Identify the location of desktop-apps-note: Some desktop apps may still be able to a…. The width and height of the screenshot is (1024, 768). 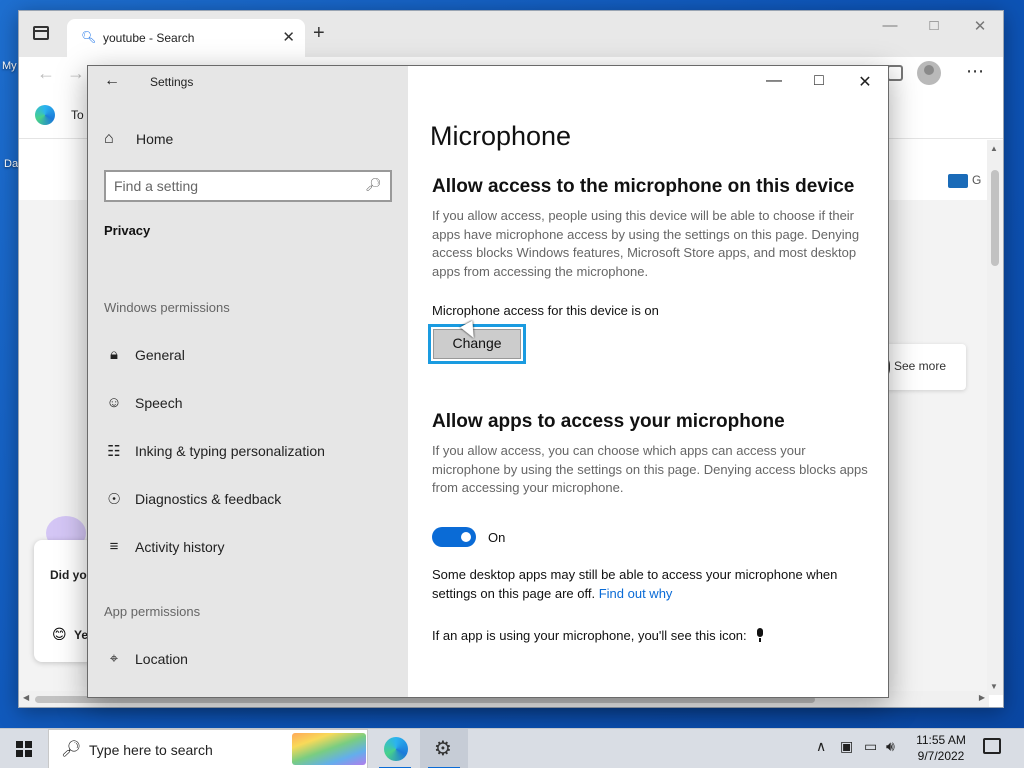
(652, 584).